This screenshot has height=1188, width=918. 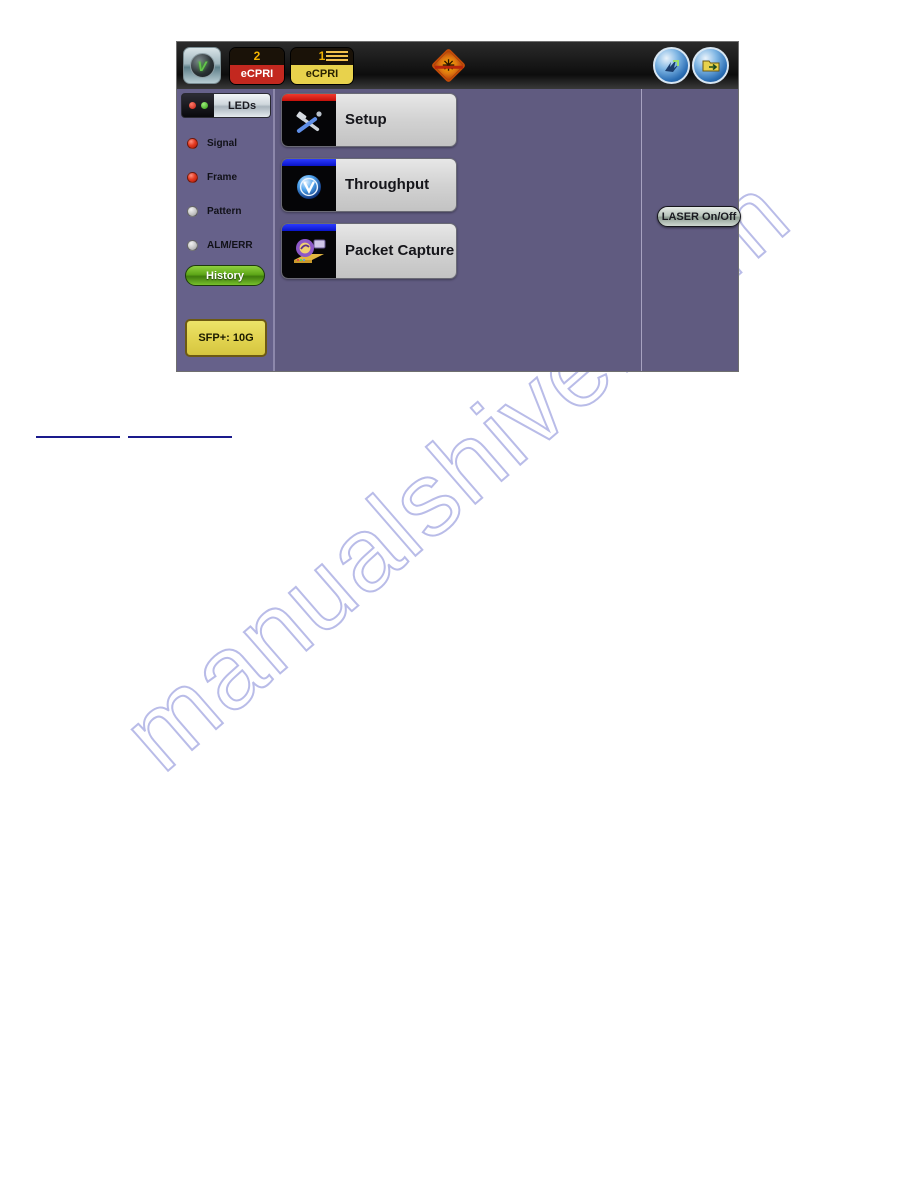 I want to click on pattern-led-icon, so click(x=192, y=211).